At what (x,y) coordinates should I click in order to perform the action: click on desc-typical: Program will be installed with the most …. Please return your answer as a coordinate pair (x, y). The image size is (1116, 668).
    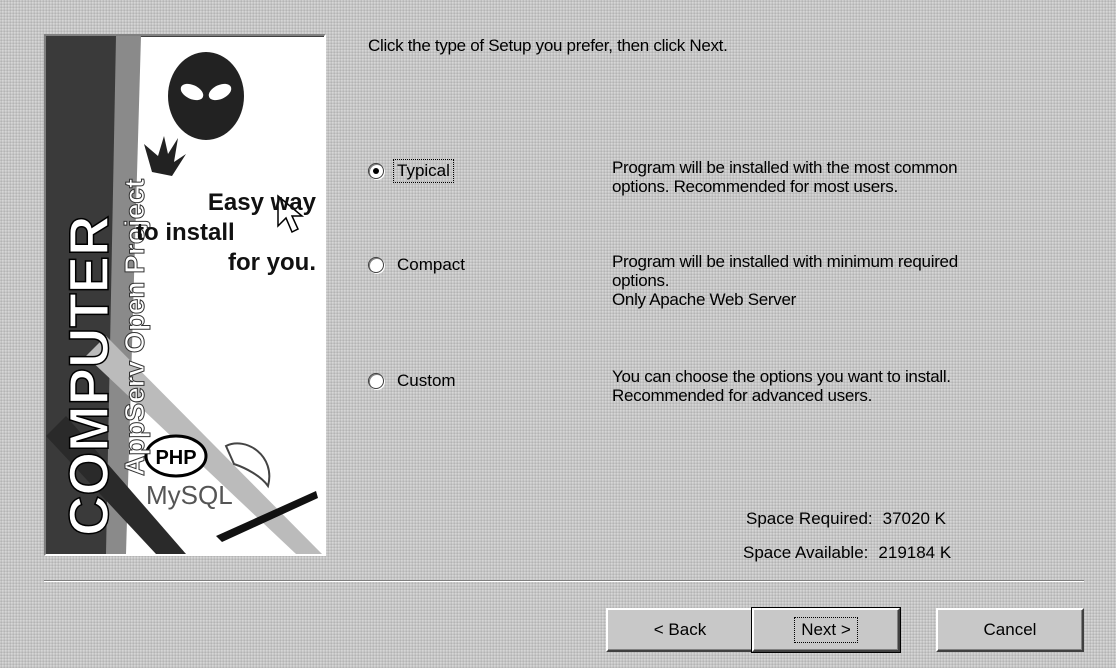
    Looking at the image, I should click on (785, 177).